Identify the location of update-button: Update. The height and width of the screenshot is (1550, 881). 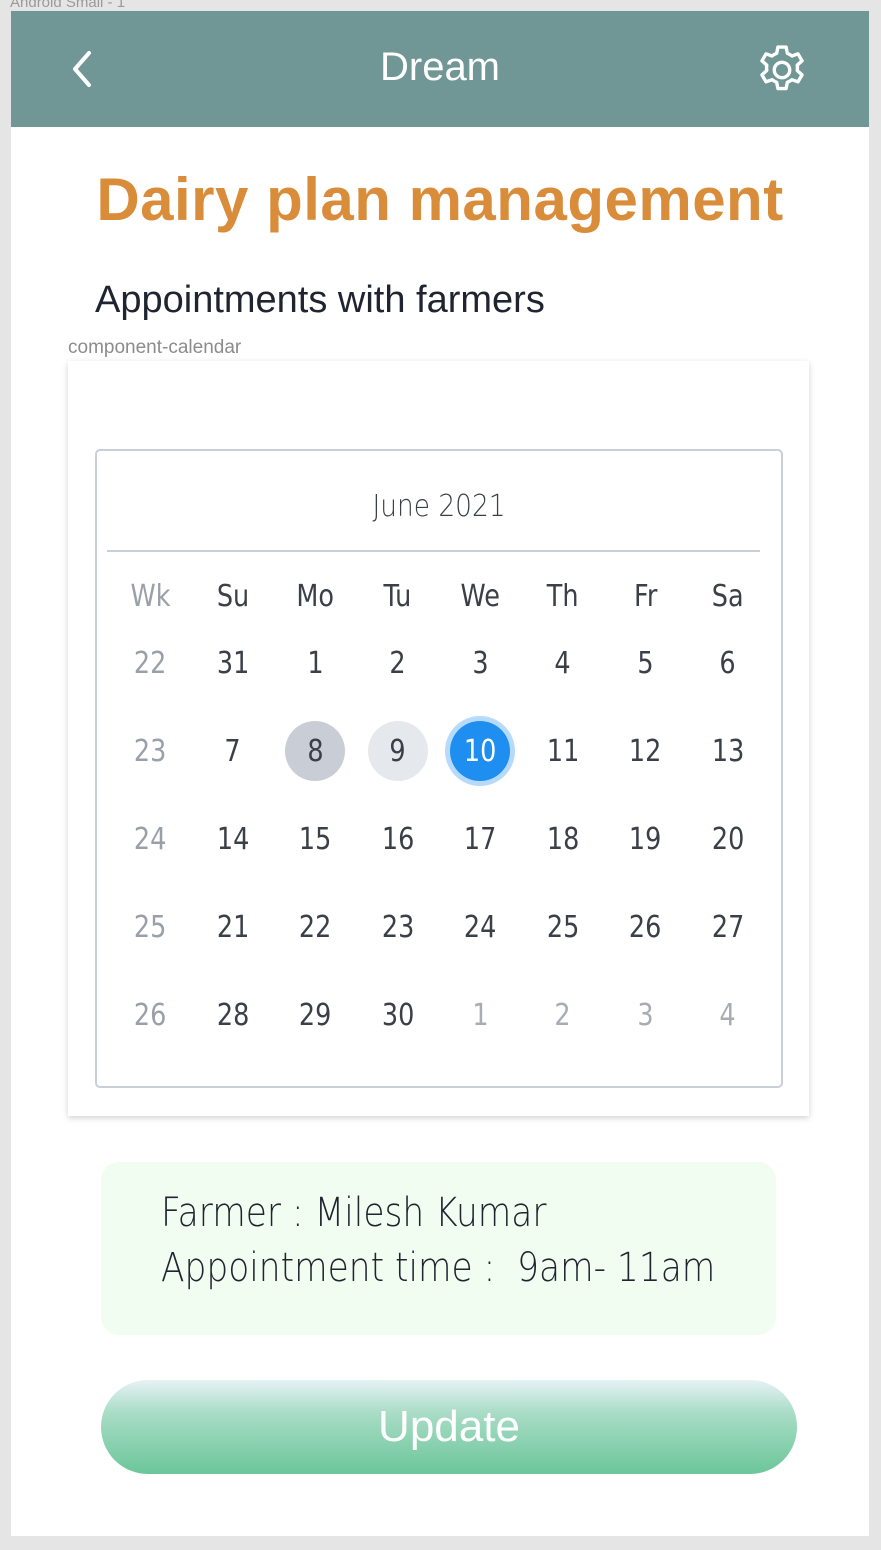
(449, 1427).